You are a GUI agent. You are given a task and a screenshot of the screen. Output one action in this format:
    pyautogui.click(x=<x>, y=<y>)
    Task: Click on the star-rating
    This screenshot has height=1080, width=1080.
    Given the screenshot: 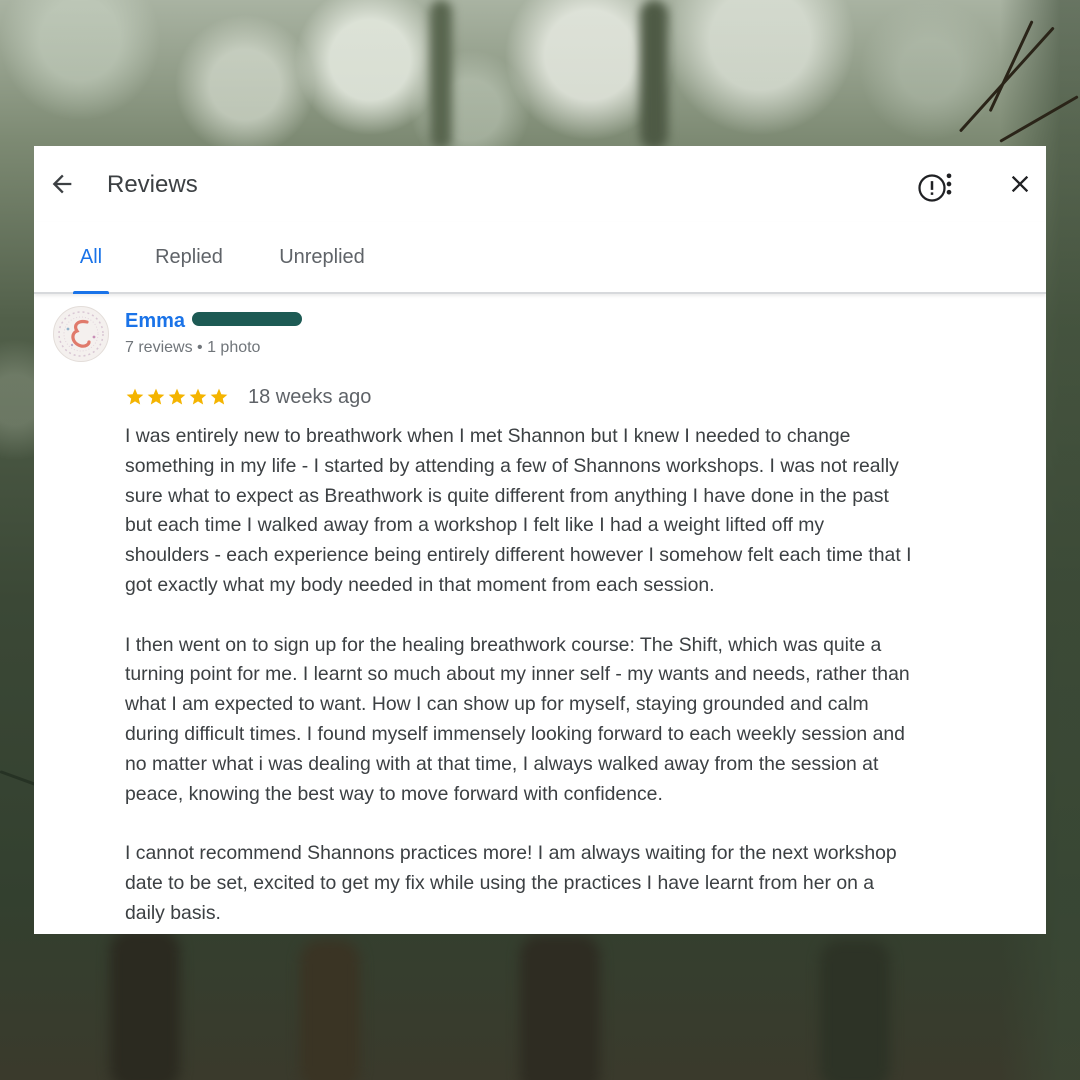 What is the action you would take?
    pyautogui.click(x=177, y=397)
    